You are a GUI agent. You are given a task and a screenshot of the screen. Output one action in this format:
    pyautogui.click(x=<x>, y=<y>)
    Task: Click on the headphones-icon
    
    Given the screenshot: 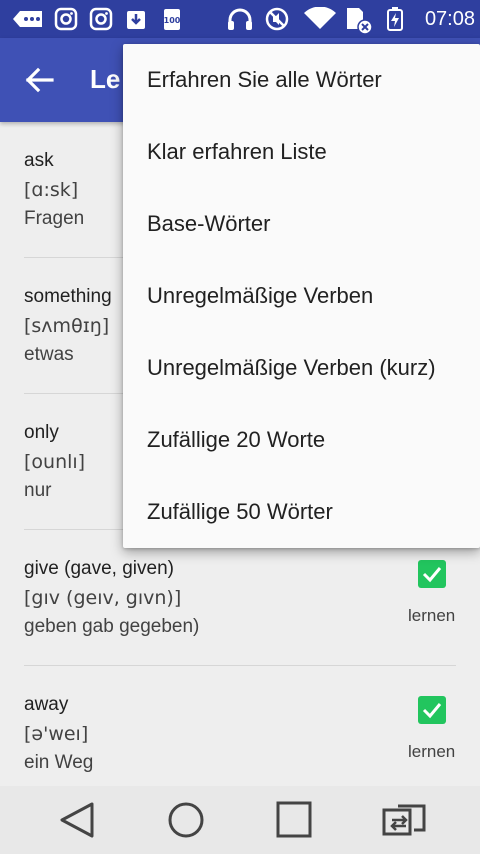 What is the action you would take?
    pyautogui.click(x=240, y=19)
    